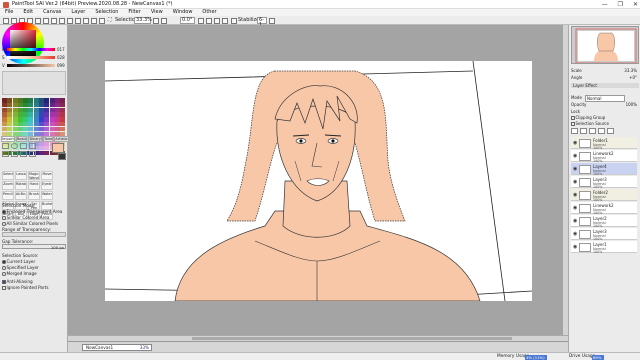 This screenshot has height=360, width=640. I want to click on tool-button: Lasso, so click(21, 175).